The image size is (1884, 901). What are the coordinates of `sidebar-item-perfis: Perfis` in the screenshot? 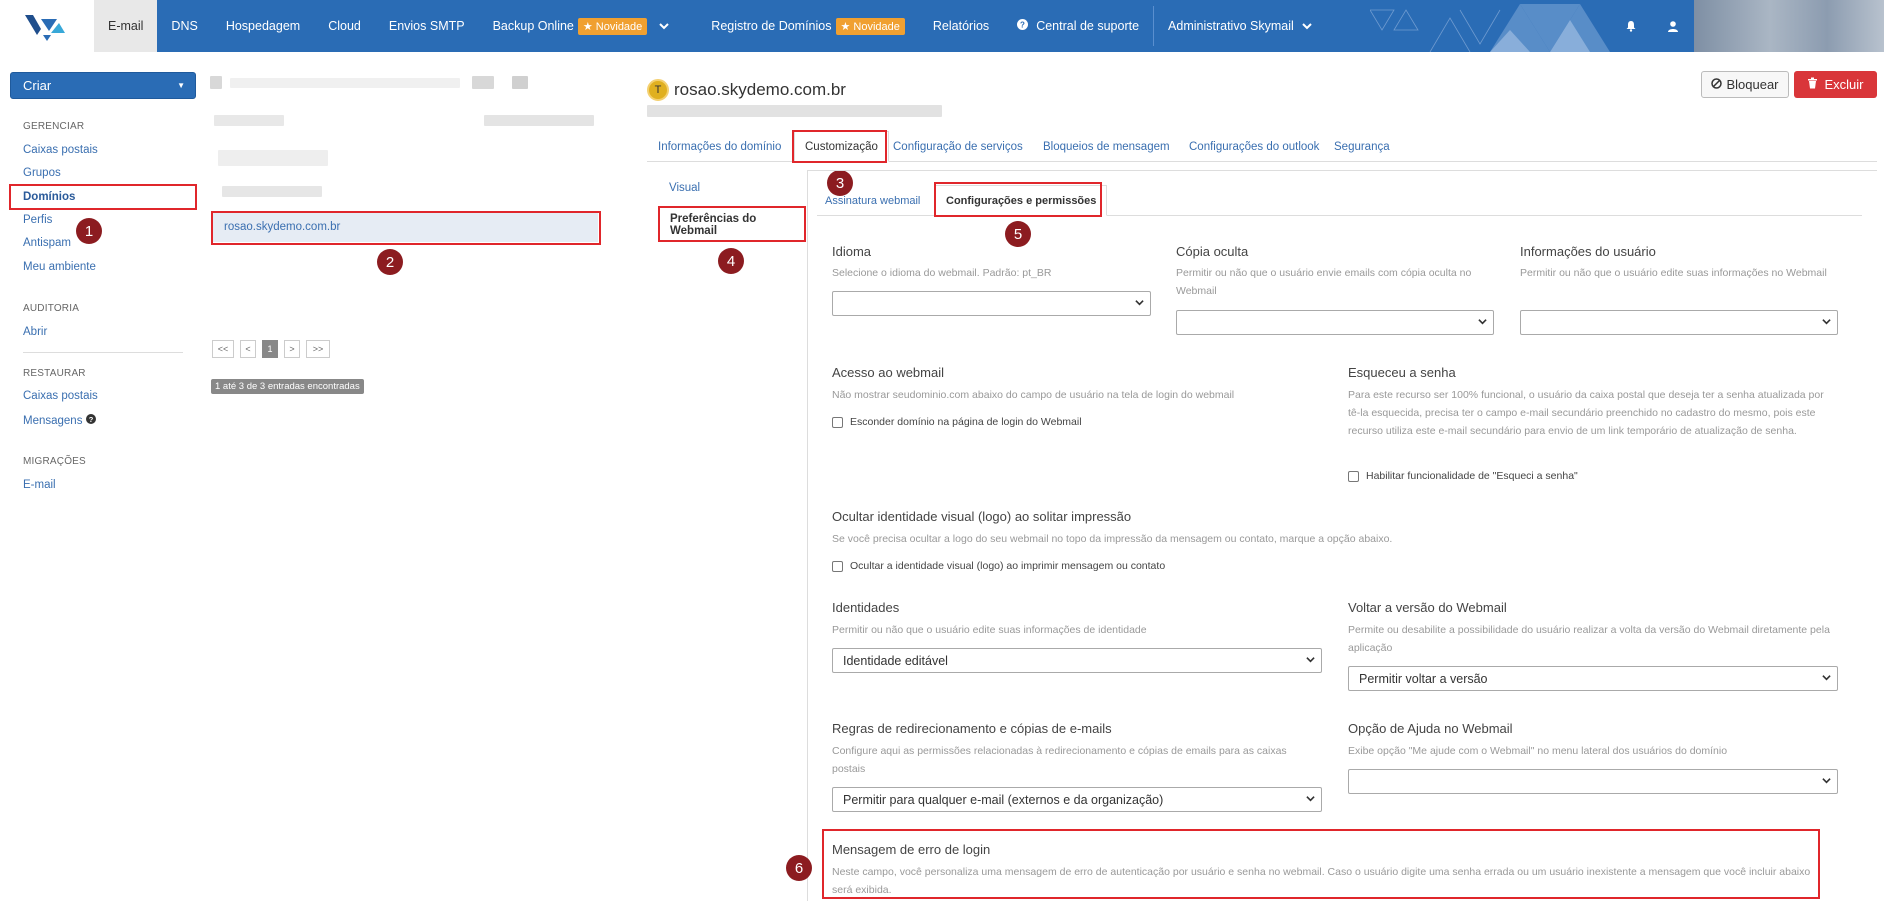 It's located at (37, 220).